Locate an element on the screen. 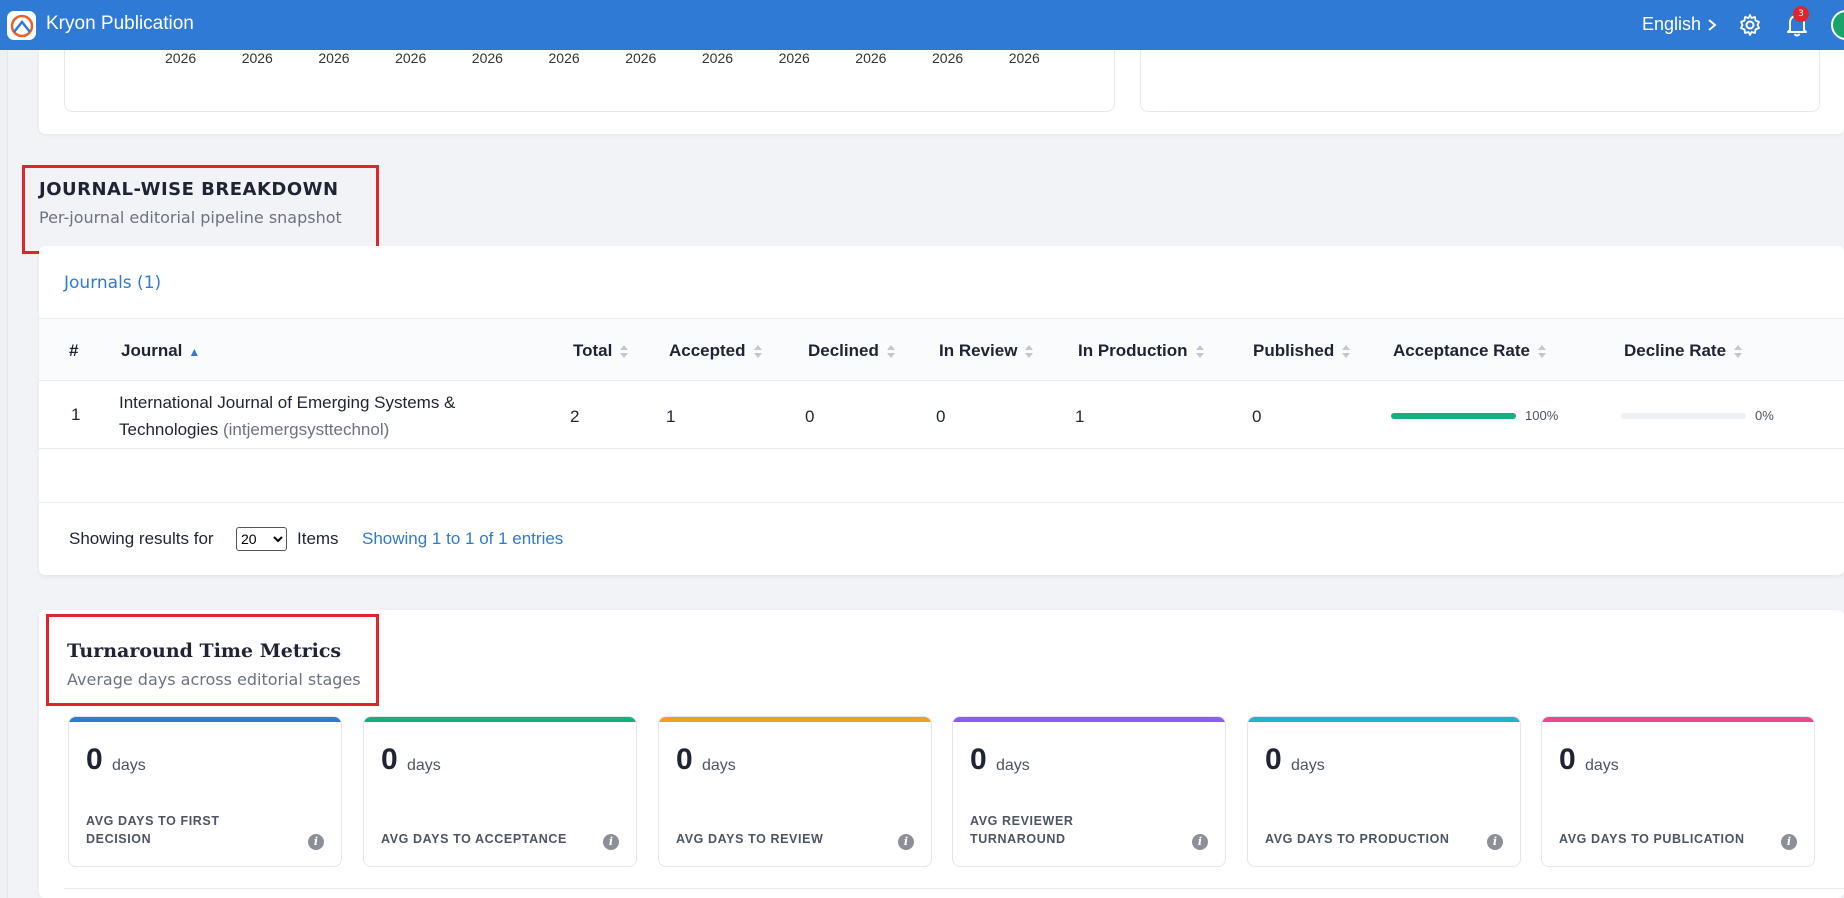  metric-card: 0 days AVG DAYS TO PRODUCTION i is located at coordinates (1384, 791).